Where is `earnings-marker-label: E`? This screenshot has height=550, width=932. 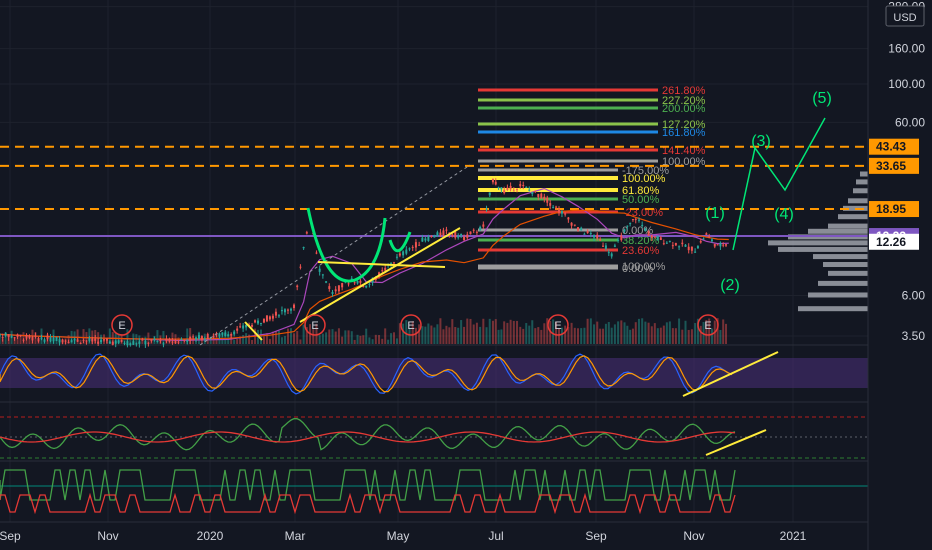 earnings-marker-label: E is located at coordinates (121, 326).